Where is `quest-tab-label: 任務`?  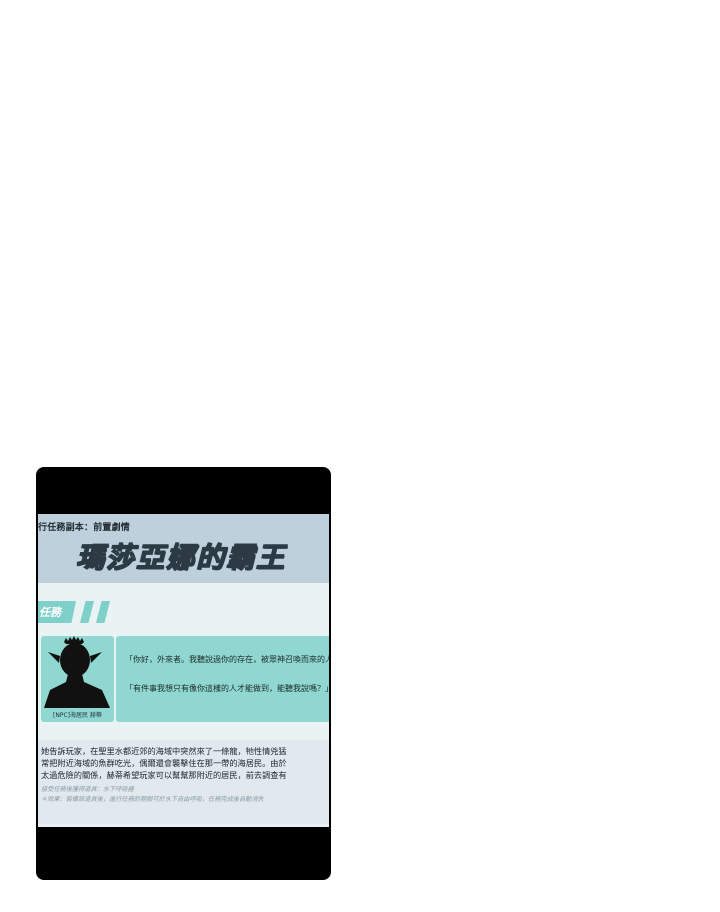 quest-tab-label: 任務 is located at coordinates (50, 612).